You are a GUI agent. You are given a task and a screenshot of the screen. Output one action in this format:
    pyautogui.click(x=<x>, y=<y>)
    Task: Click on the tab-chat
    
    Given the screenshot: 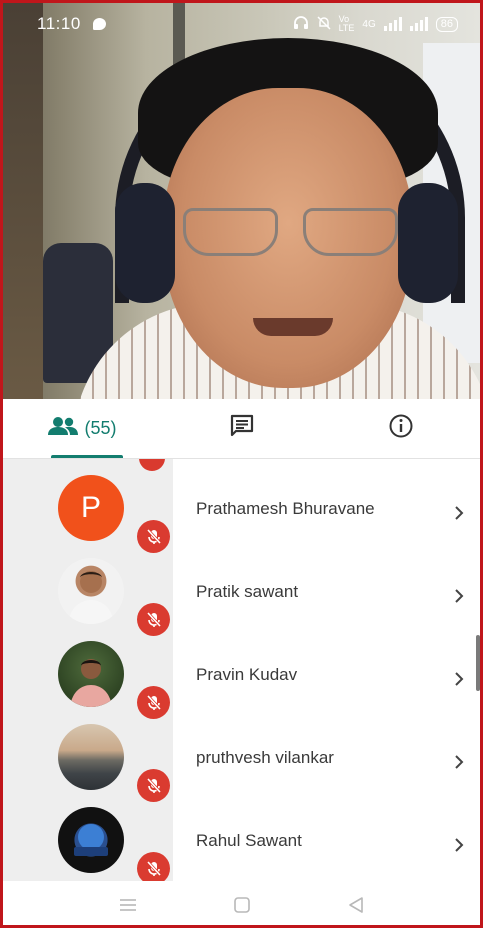 What is the action you would take?
    pyautogui.click(x=241, y=428)
    